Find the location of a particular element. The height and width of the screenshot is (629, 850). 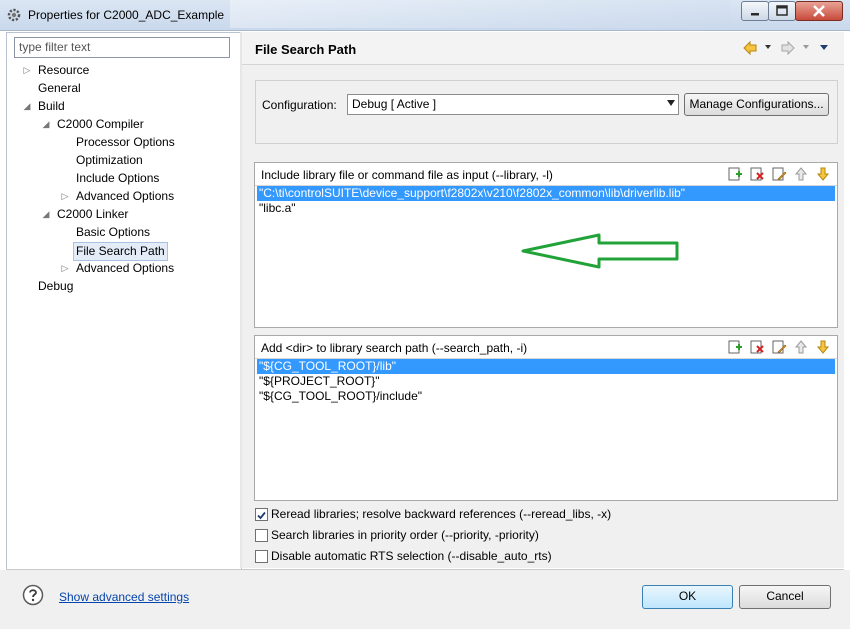

page-title: File Search Path is located at coordinates (306, 49).